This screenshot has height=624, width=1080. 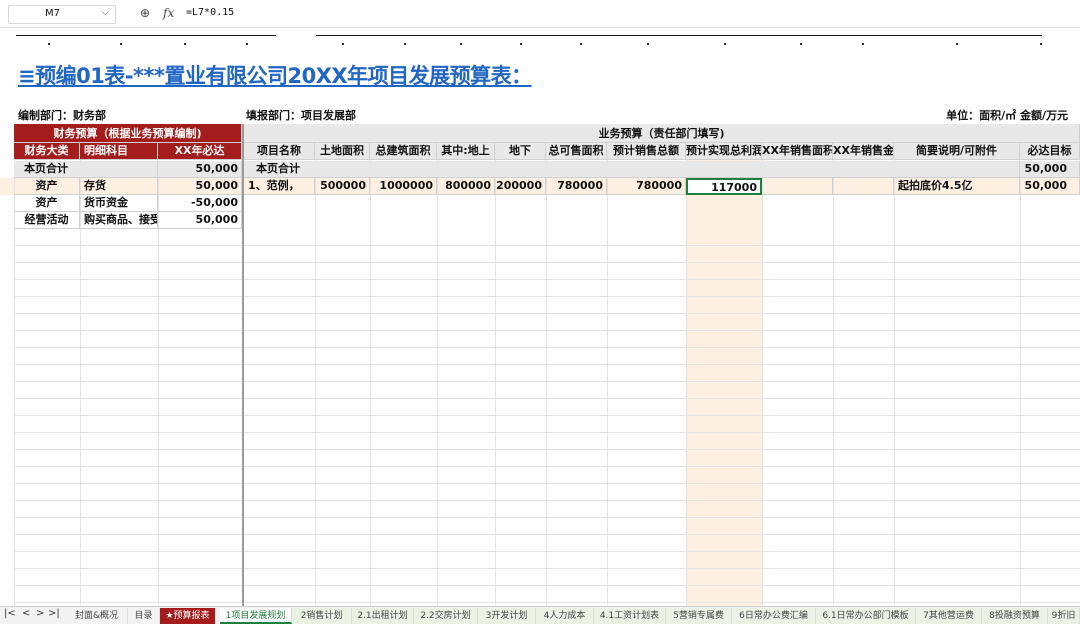 I want to click on header-profit: 预计实现总利润, so click(x=724, y=151).